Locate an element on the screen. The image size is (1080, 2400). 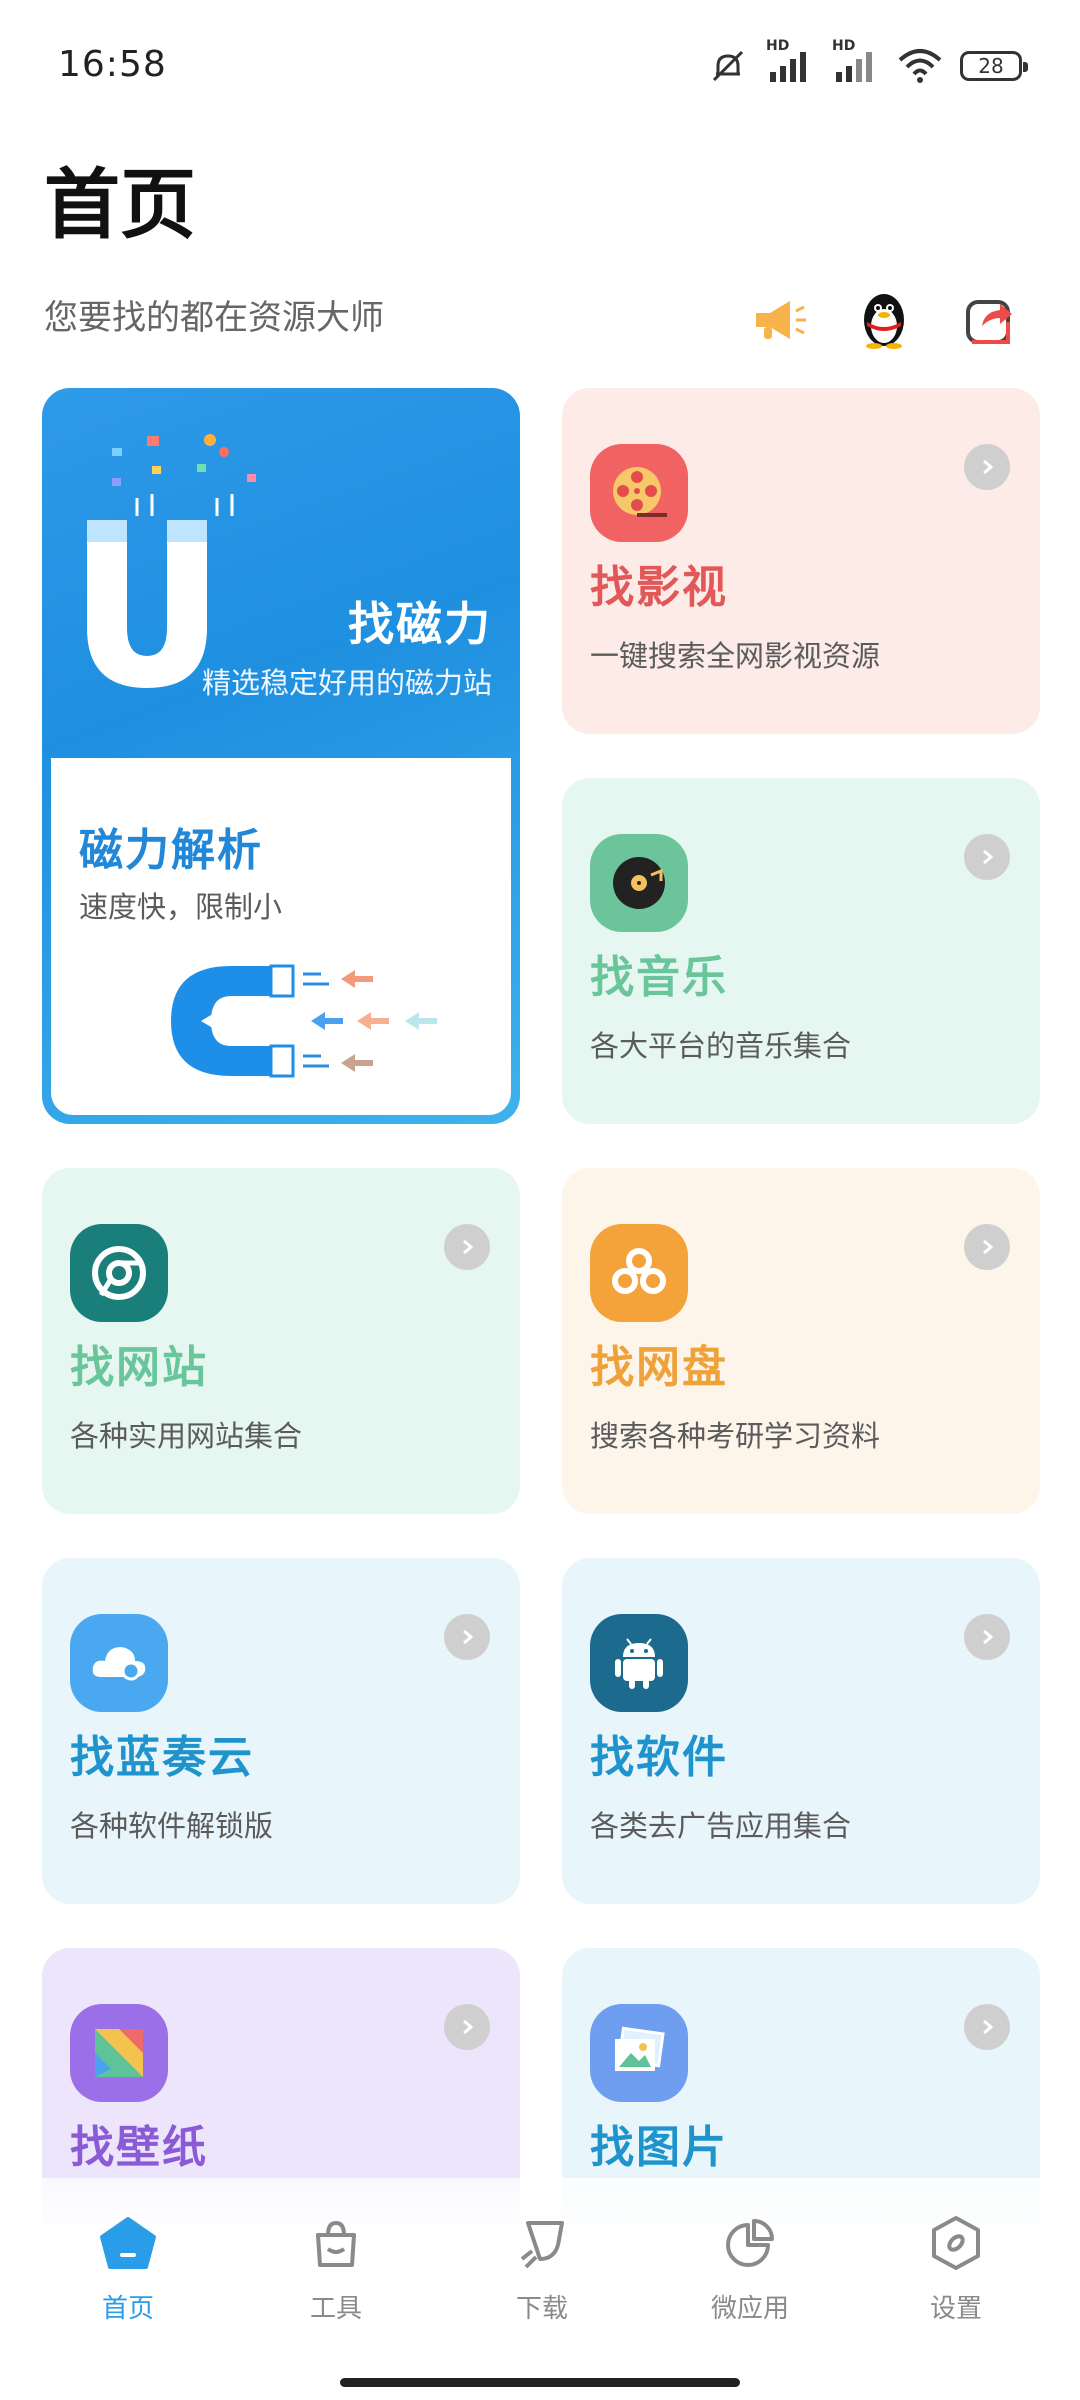
megaphone-icon is located at coordinates (780, 320).